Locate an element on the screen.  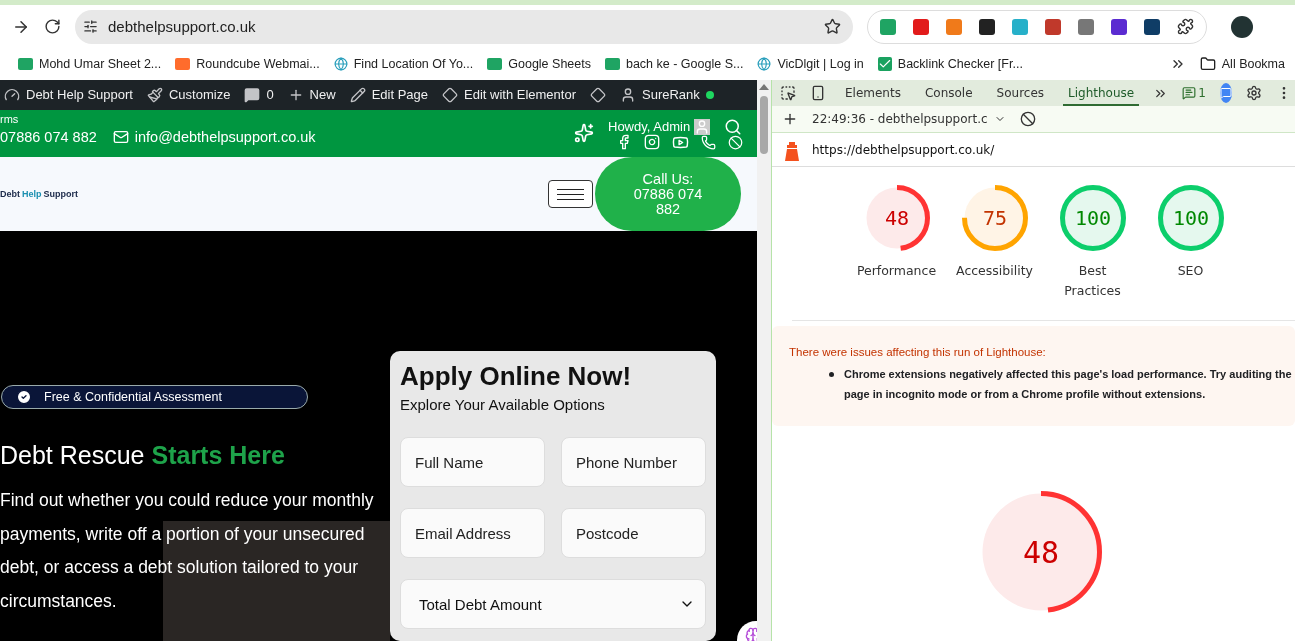
puzzle-icon is located at coordinates (1185, 26).